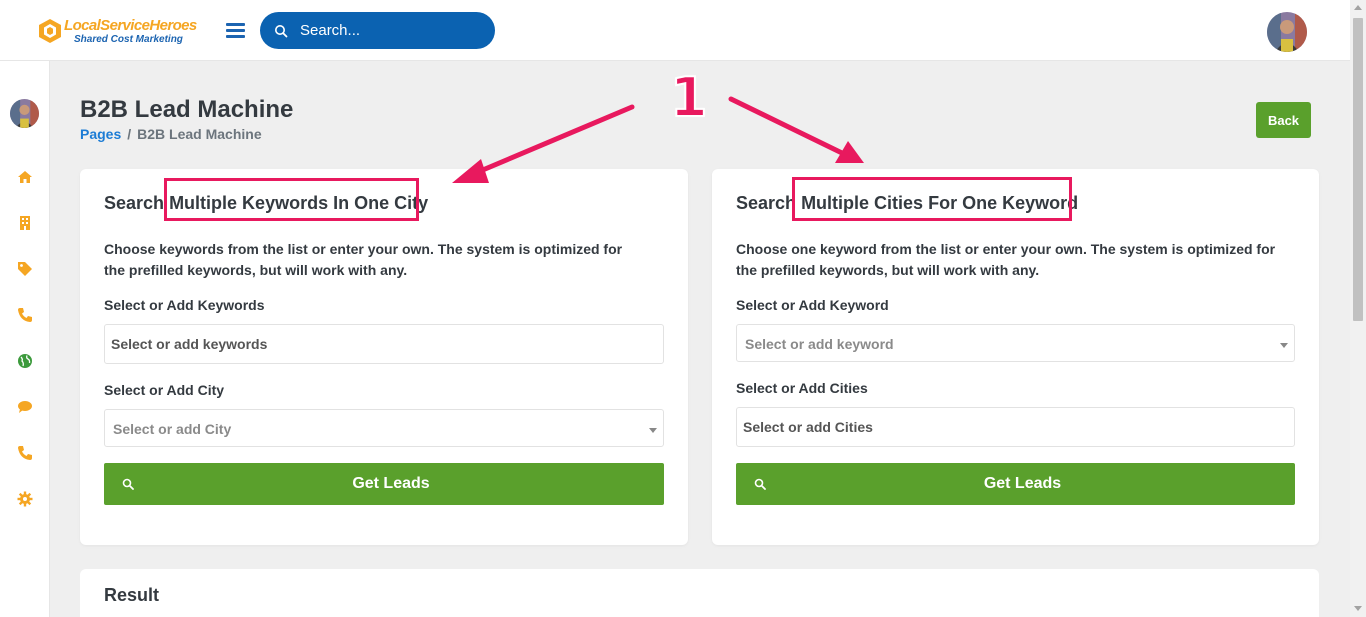 The width and height of the screenshot is (1366, 617). Describe the element at coordinates (689, 97) in the screenshot. I see `step-number: 1` at that location.